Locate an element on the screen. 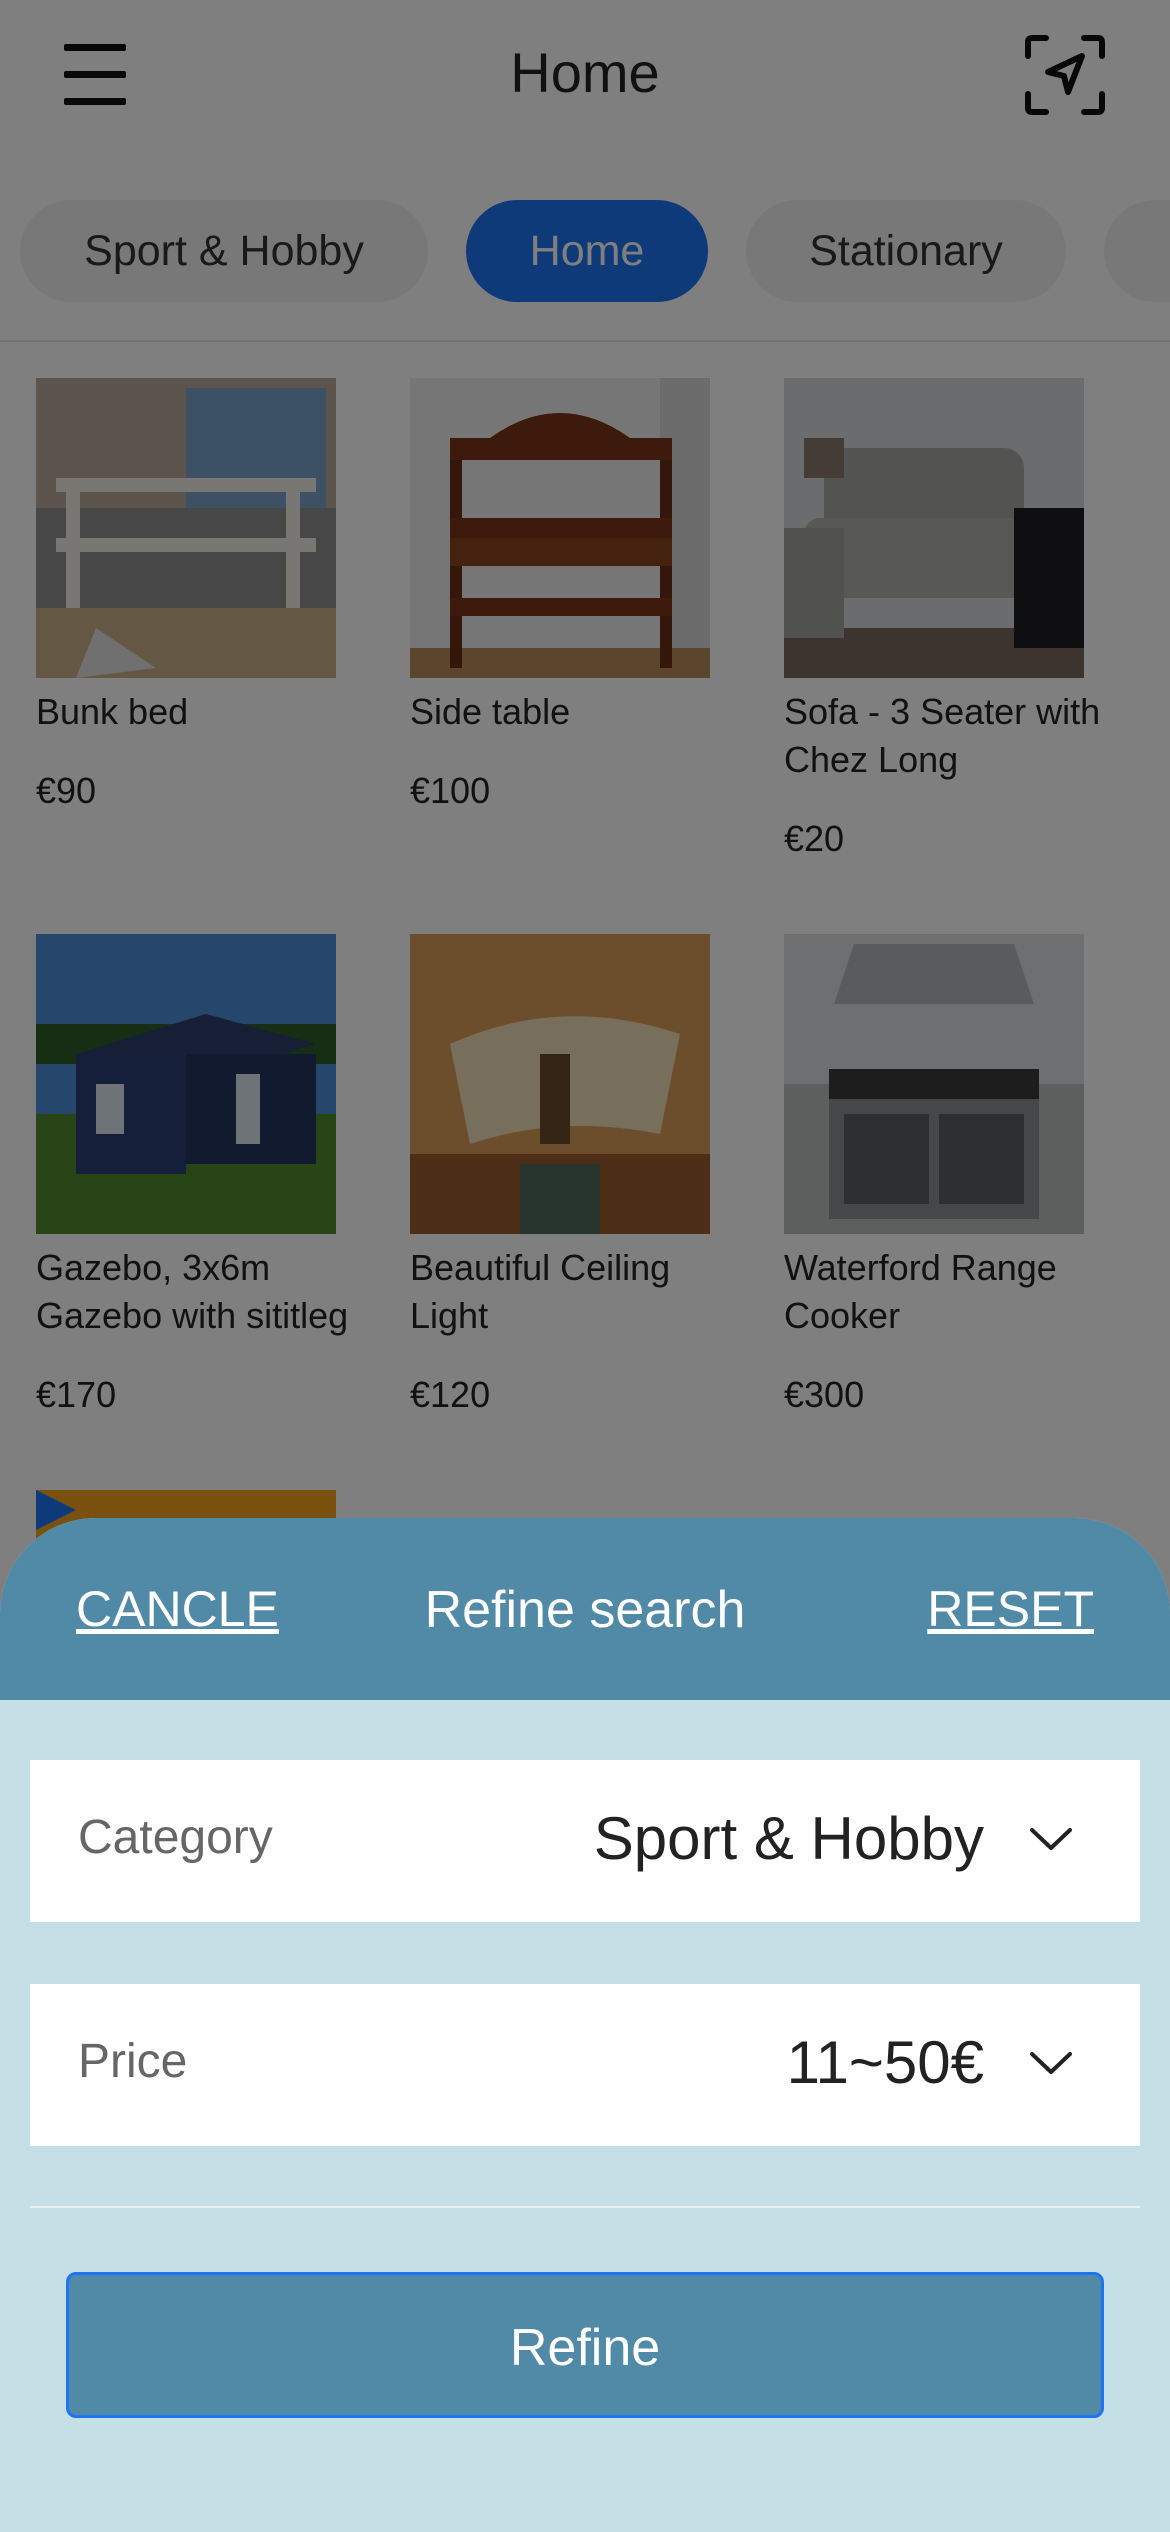 Image resolution: width=1170 pixels, height=2532 pixels. sheet-divider is located at coordinates (585, 2207).